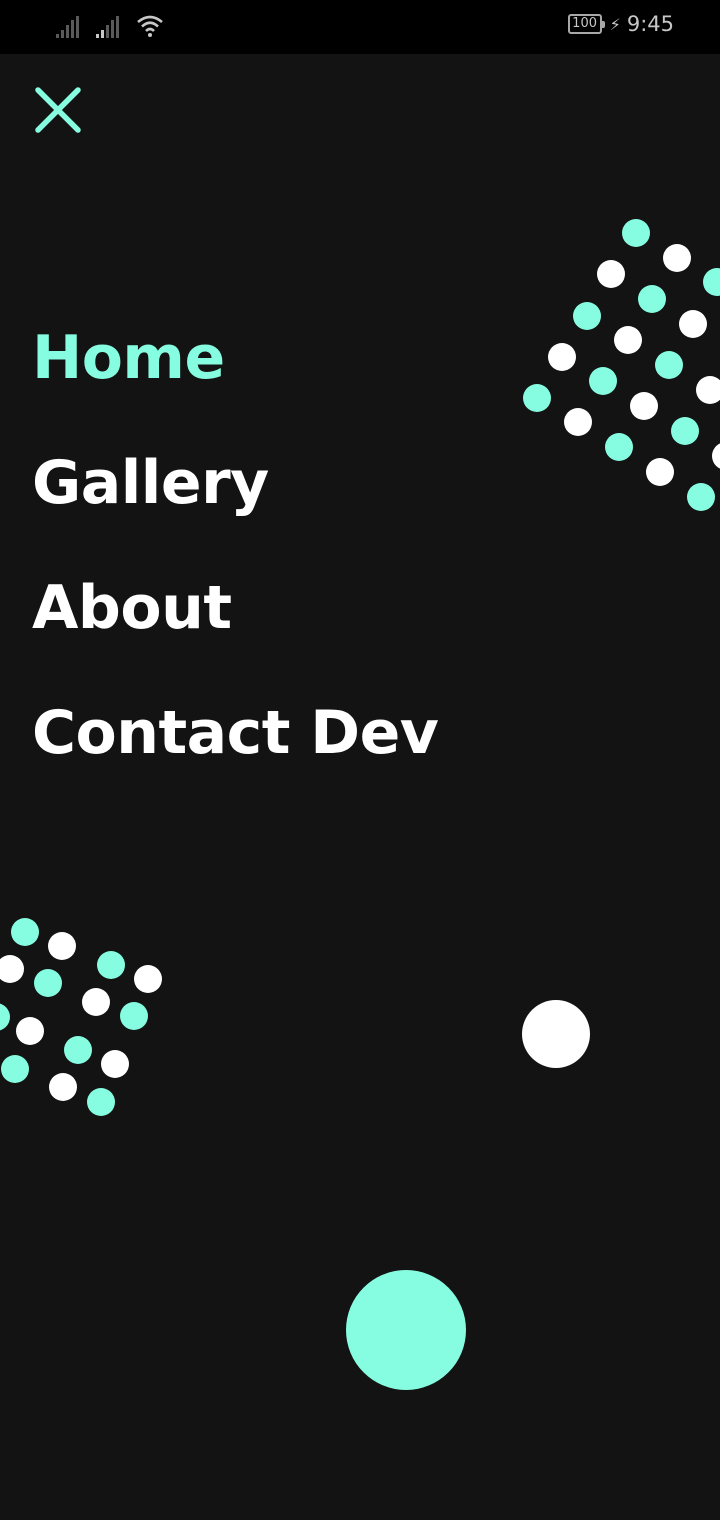 The height and width of the screenshot is (1520, 720). I want to click on nav-item-gallery: Gallery, so click(235, 505).